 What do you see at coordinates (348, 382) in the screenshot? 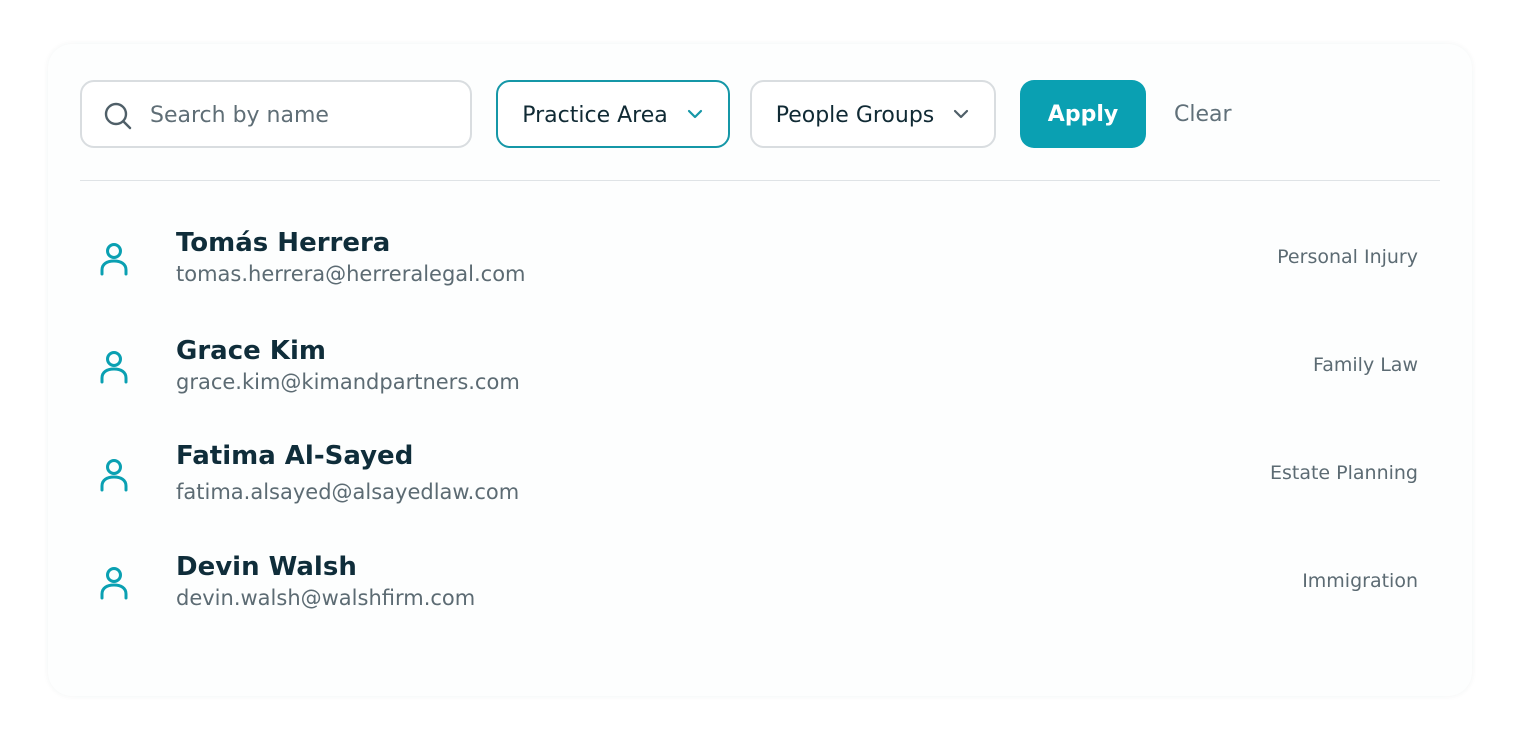
I see `person-email: grace.kim@kimandpartners.com` at bounding box center [348, 382].